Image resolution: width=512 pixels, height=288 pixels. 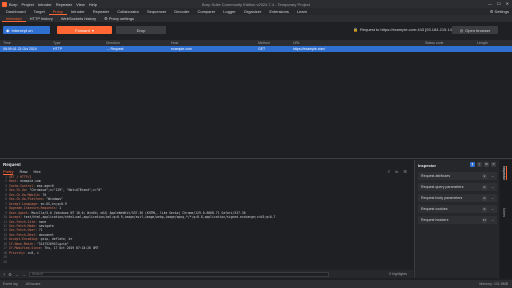 What do you see at coordinates (12, 164) in the screenshot?
I see `request-title: Request` at bounding box center [12, 164].